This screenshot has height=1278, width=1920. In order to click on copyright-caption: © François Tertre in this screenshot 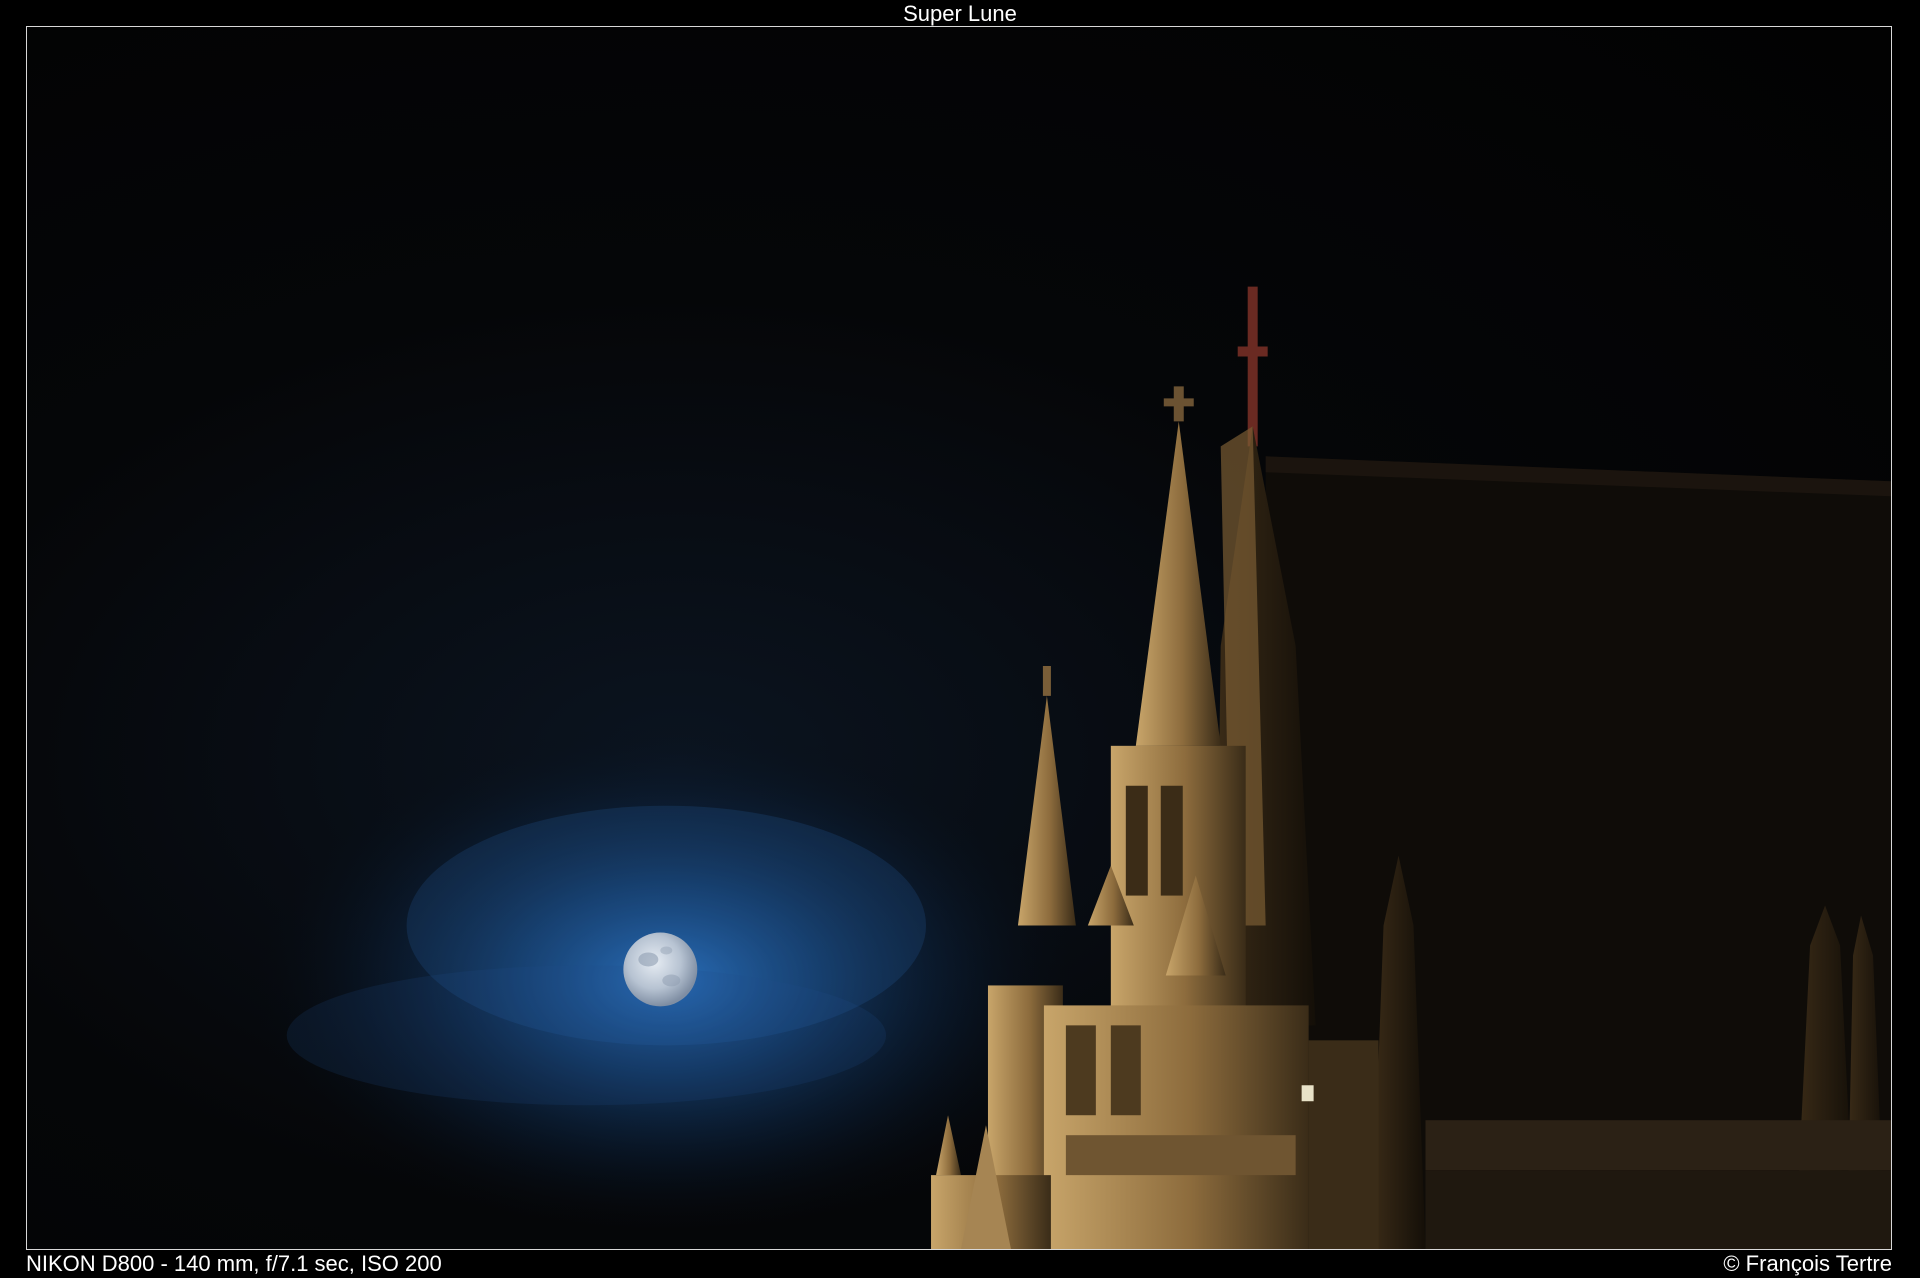, I will do `click(1807, 1263)`.